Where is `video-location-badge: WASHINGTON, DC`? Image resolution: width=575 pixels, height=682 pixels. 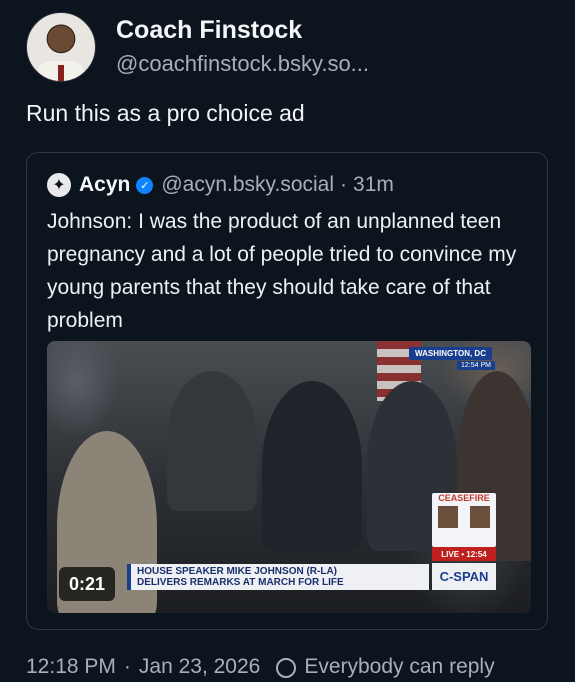 video-location-badge: WASHINGTON, DC is located at coordinates (450, 353).